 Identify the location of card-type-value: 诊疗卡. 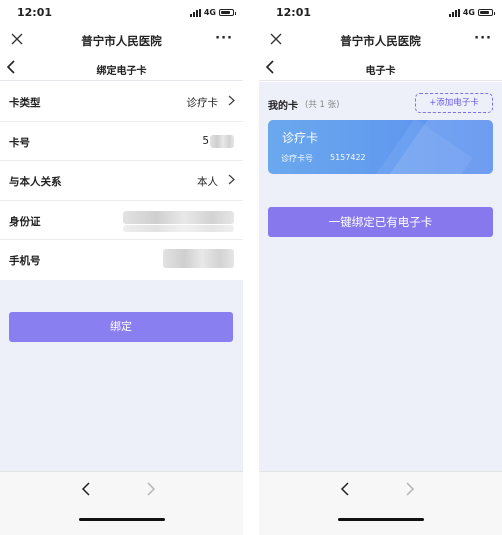
(202, 103).